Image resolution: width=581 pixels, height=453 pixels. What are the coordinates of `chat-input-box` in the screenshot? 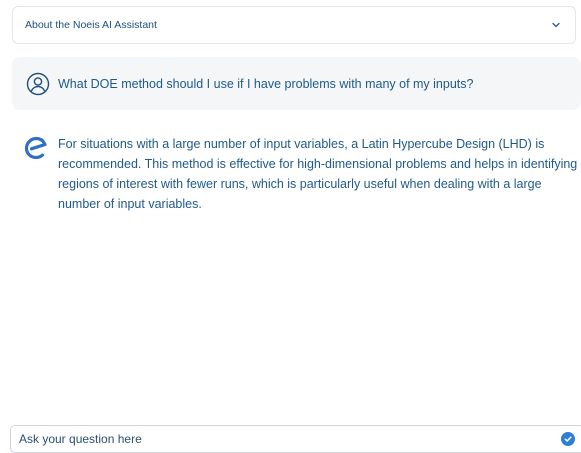 It's located at (295, 439).